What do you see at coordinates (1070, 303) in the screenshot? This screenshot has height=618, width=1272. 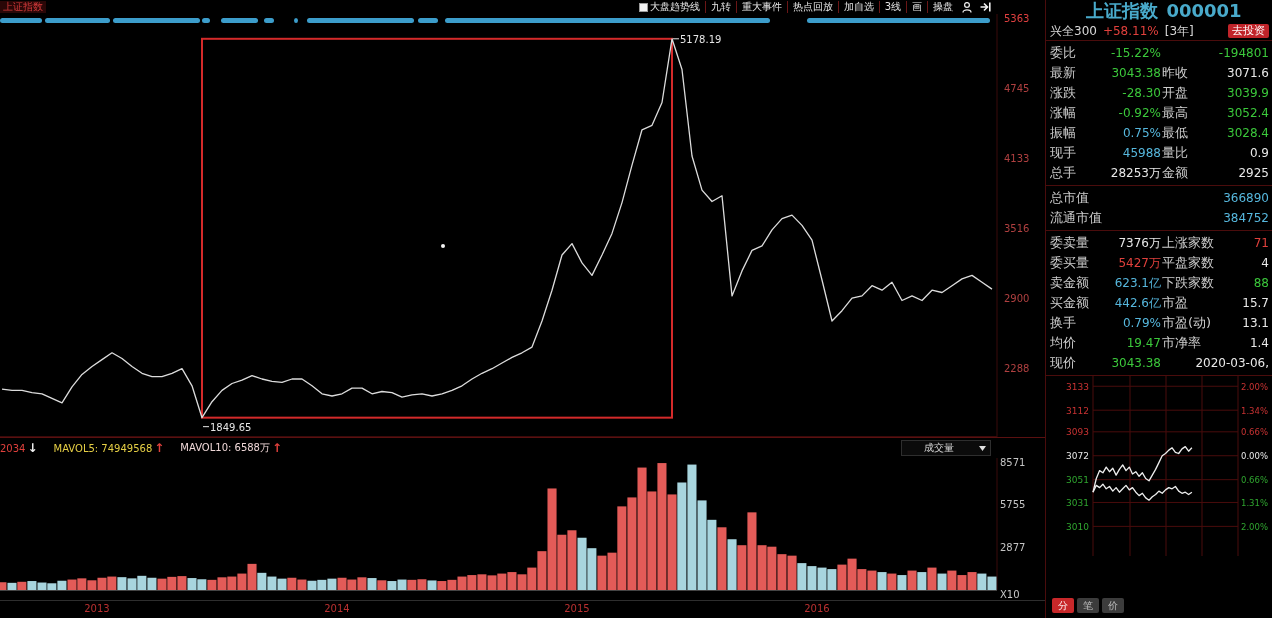 I see `quote-label: 买金额` at bounding box center [1070, 303].